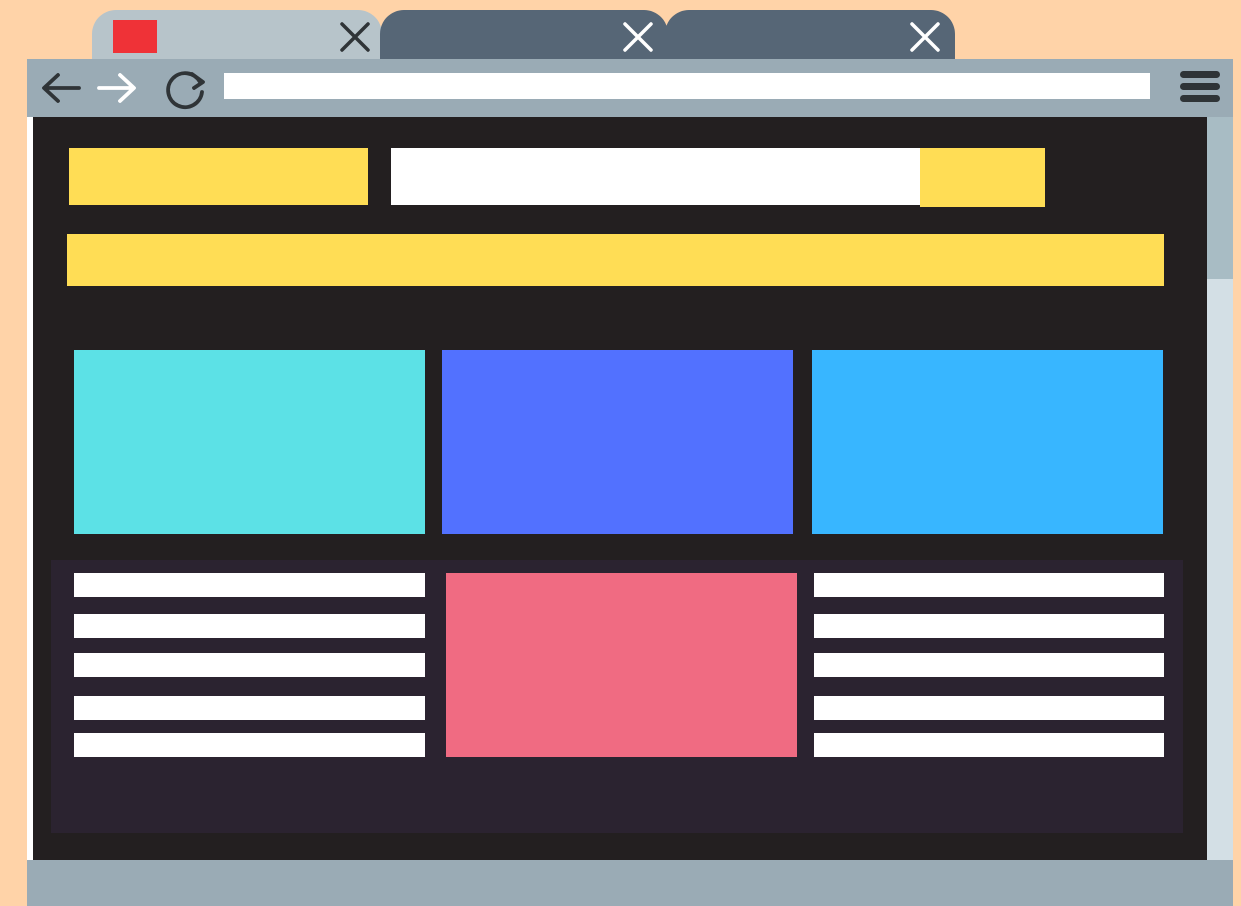  Describe the element at coordinates (982, 177) in the screenshot. I see `site-search-button` at that location.